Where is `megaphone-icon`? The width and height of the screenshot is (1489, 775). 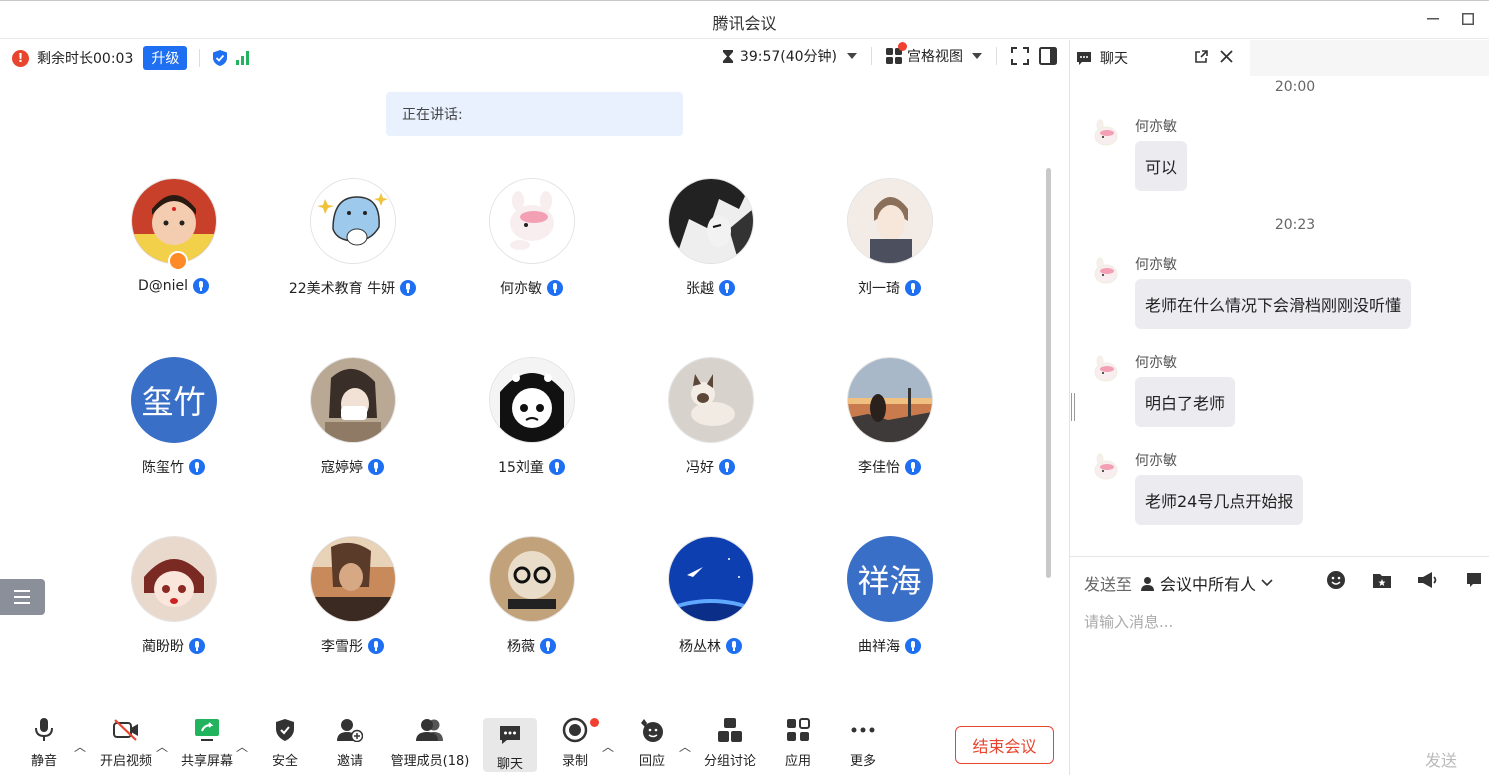
megaphone-icon is located at coordinates (1427, 580).